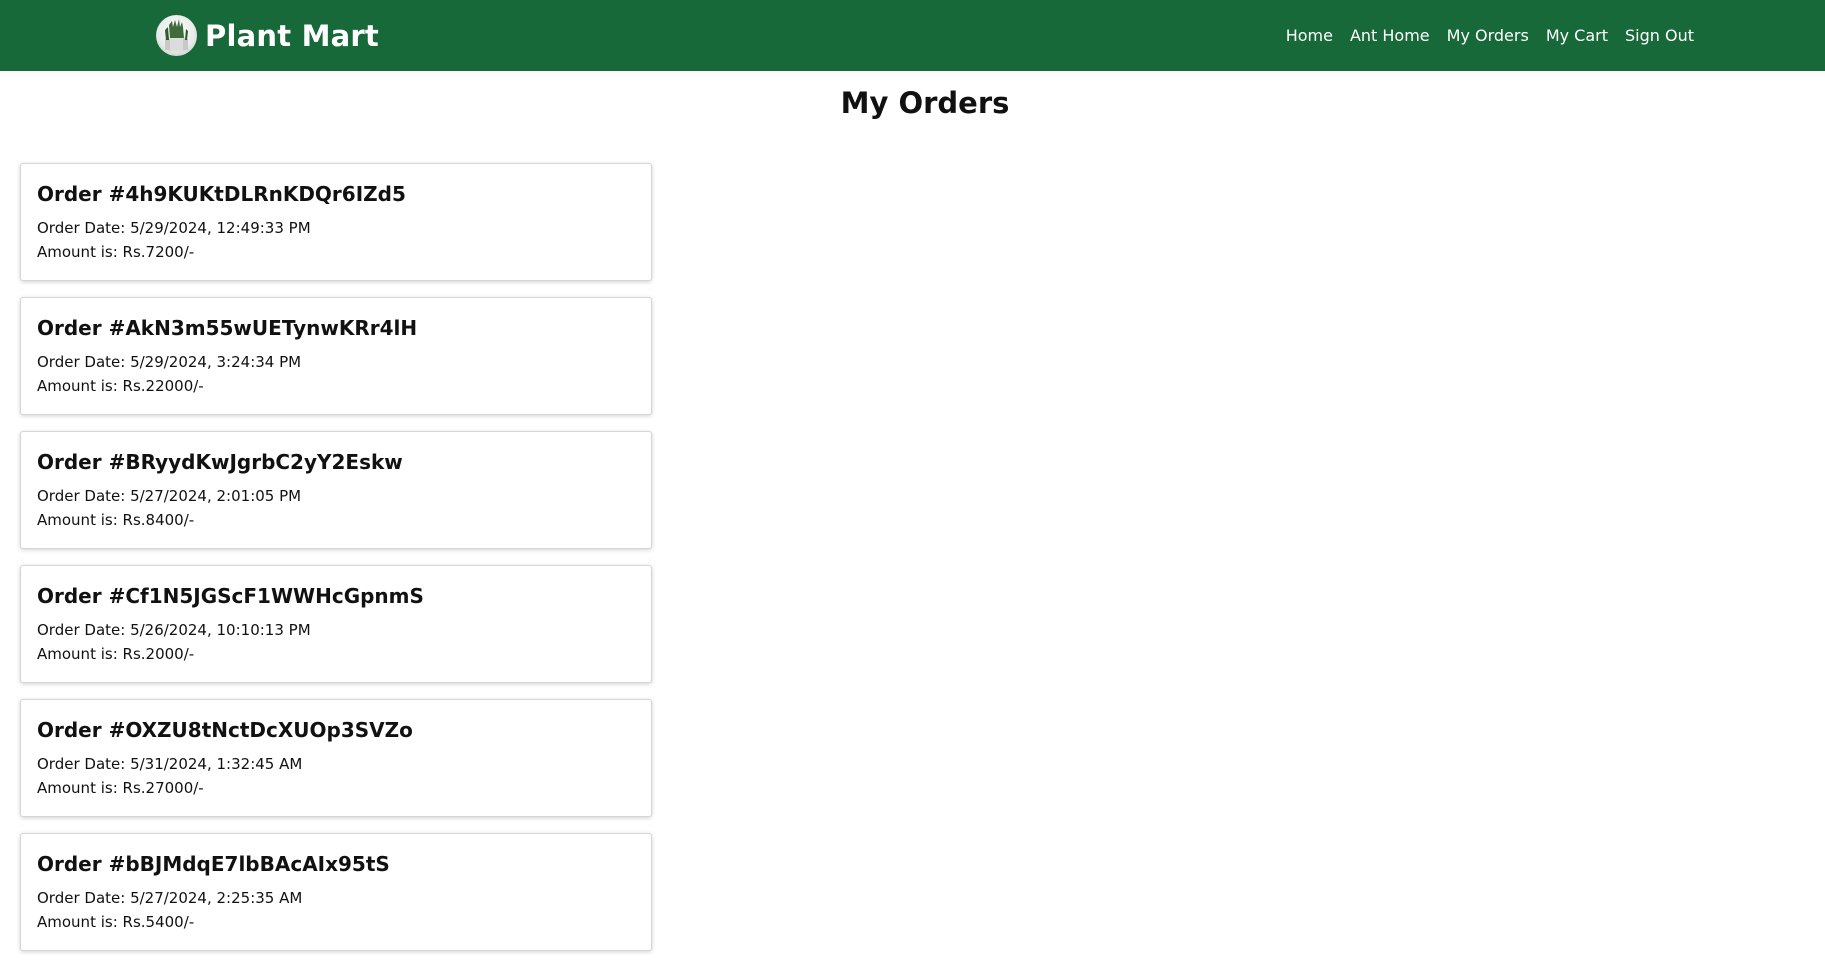  What do you see at coordinates (1577, 35) in the screenshot?
I see `nav-link-my-cart: My Cart` at bounding box center [1577, 35].